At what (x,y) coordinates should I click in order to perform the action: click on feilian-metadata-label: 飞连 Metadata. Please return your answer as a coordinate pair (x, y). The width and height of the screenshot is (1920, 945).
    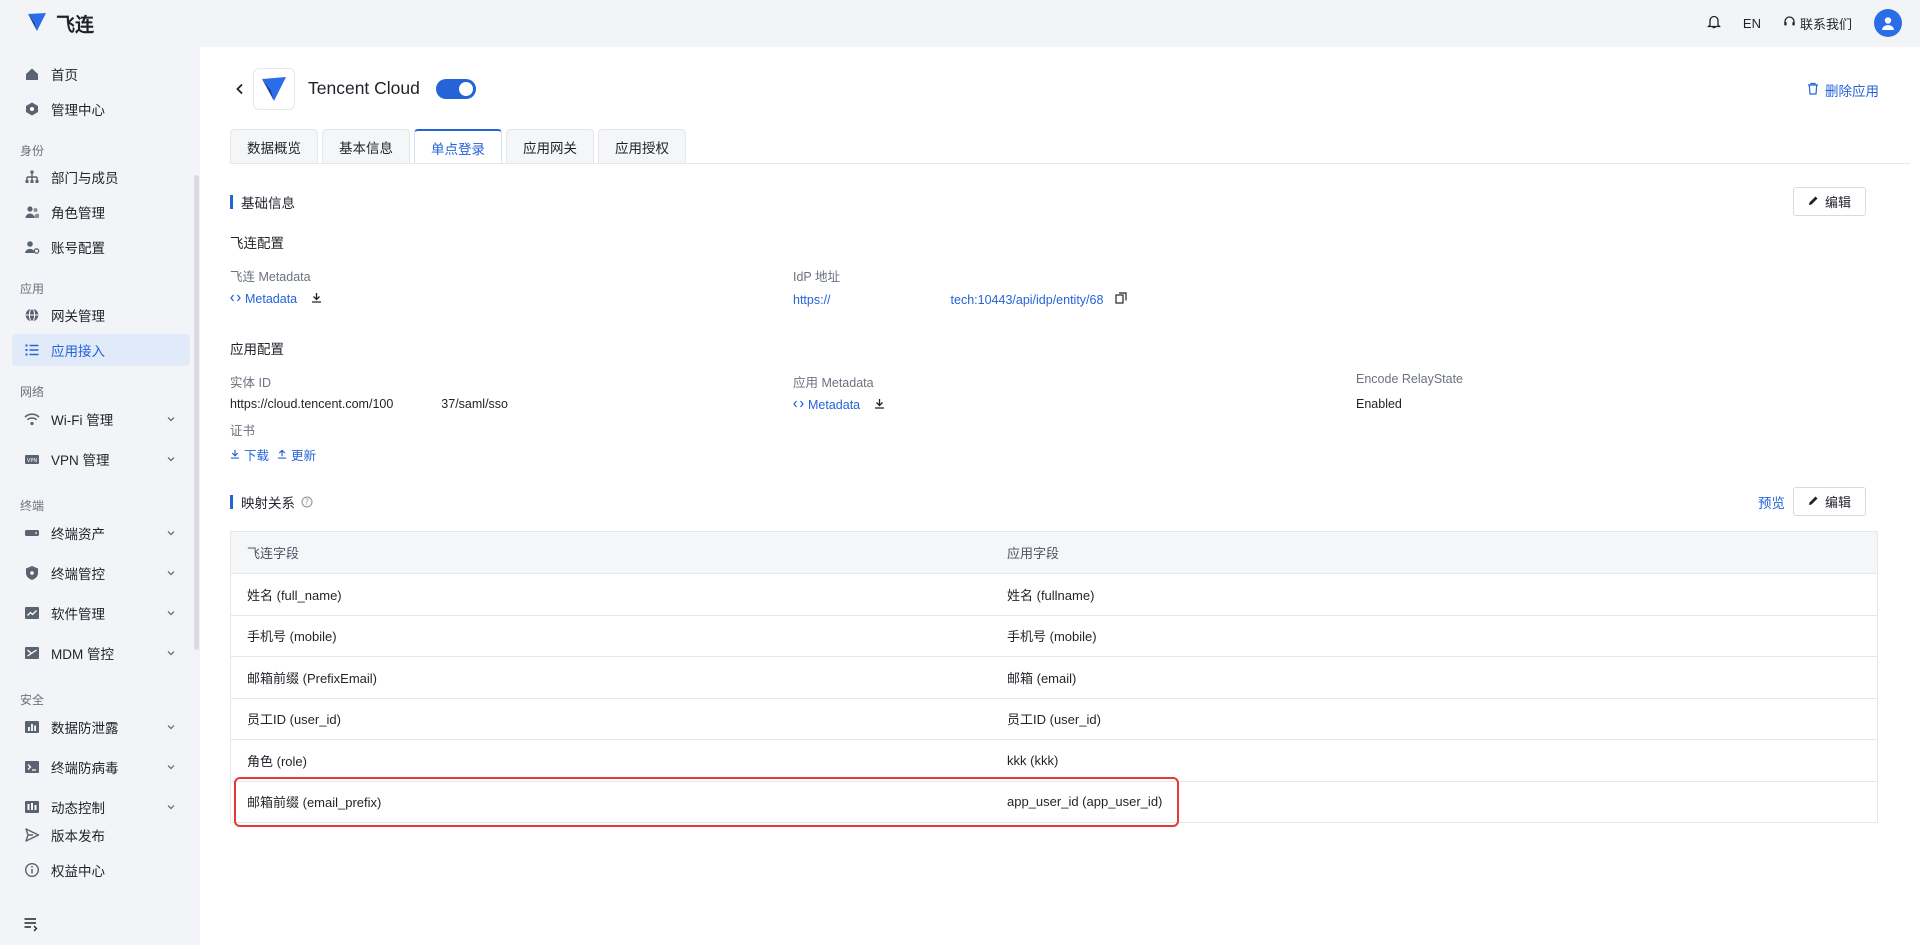
    Looking at the image, I should click on (270, 277).